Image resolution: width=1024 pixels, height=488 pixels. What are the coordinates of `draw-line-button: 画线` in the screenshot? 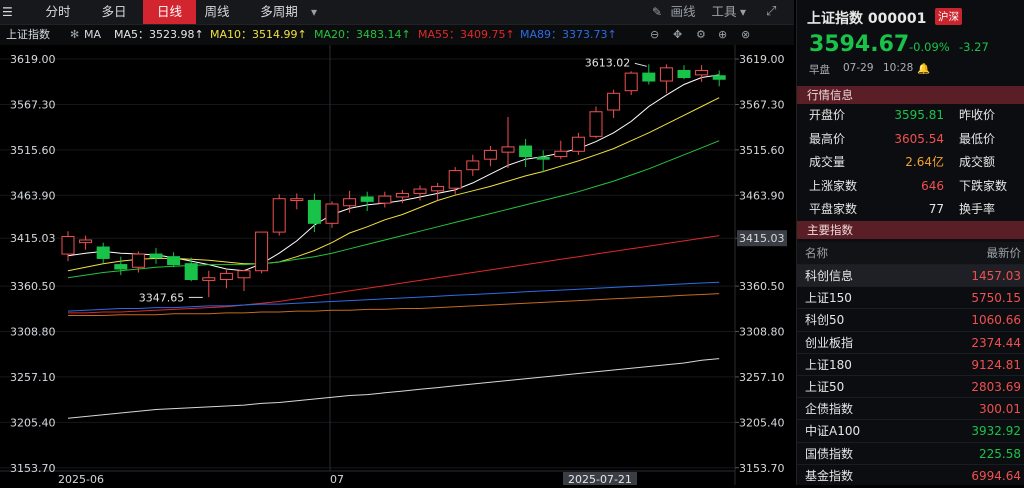 It's located at (683, 12).